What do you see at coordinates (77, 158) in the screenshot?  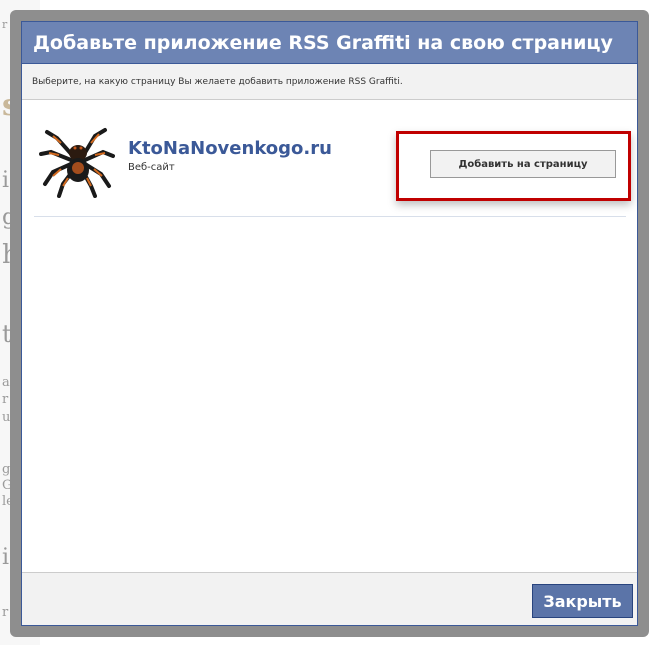 I see `spider-avatar-icon` at bounding box center [77, 158].